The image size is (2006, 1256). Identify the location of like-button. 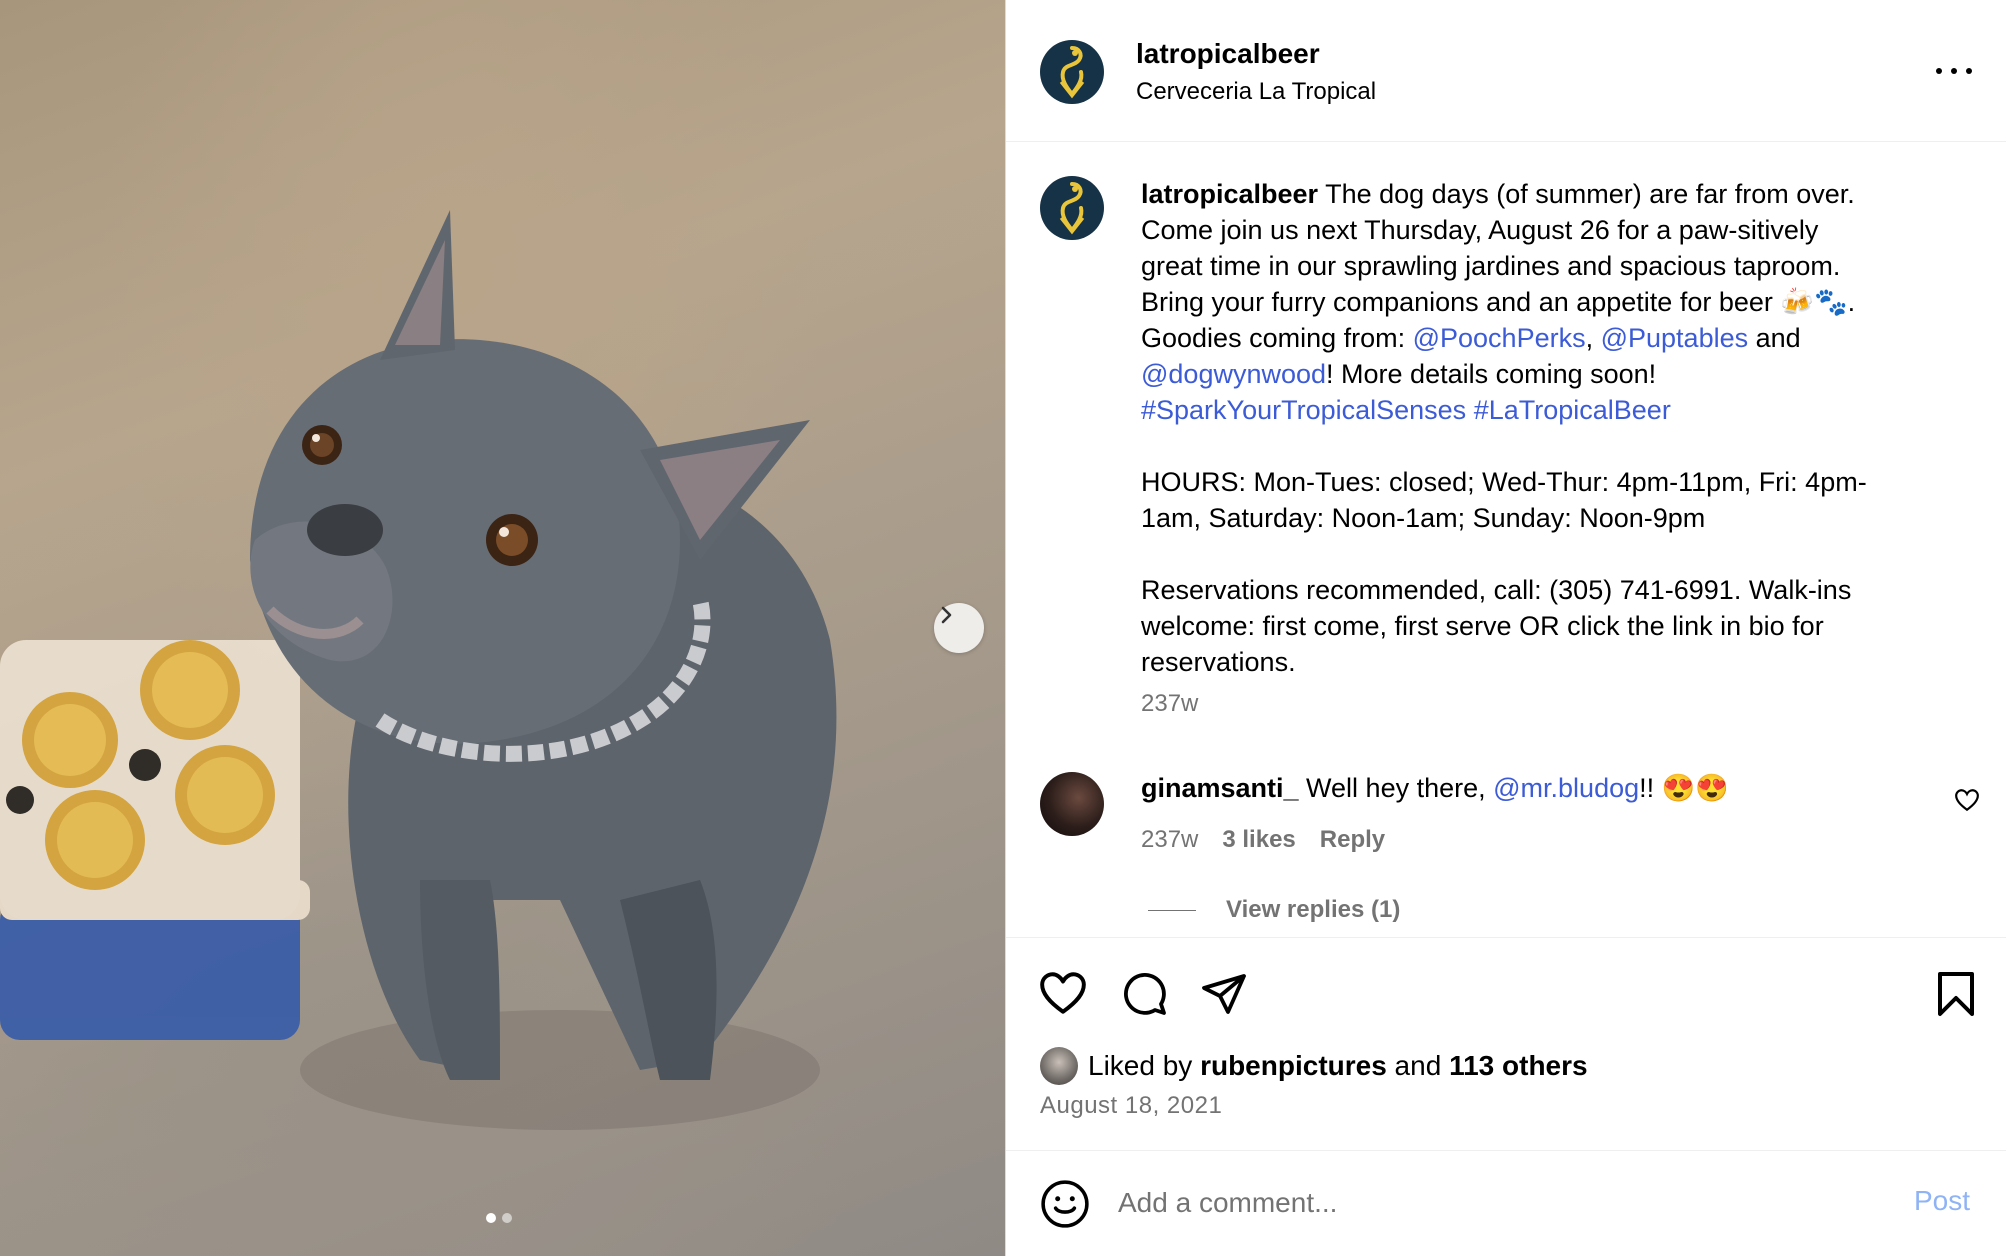
(1063, 995).